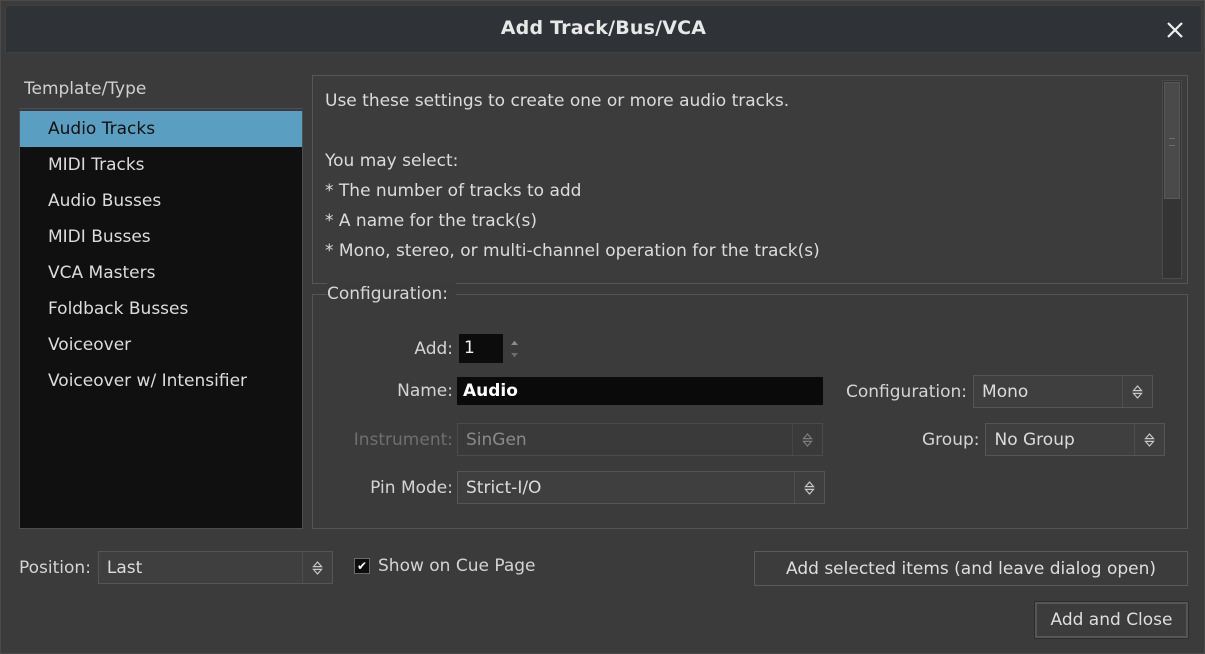 The image size is (1205, 654). What do you see at coordinates (481, 348) in the screenshot?
I see `add-count-input: 1` at bounding box center [481, 348].